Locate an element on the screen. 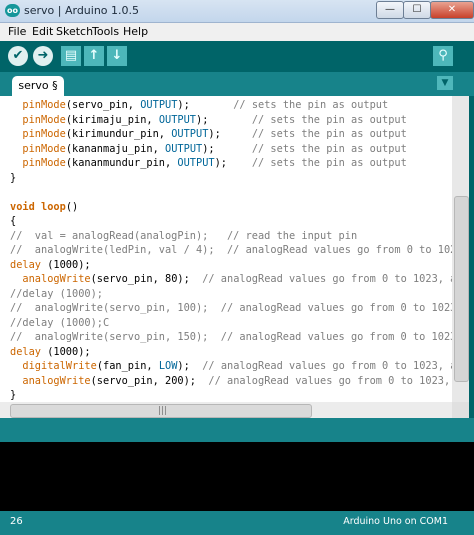 This screenshot has width=474, height=535. tab-menu-chevron-down-icon: ▼ is located at coordinates (445, 83).